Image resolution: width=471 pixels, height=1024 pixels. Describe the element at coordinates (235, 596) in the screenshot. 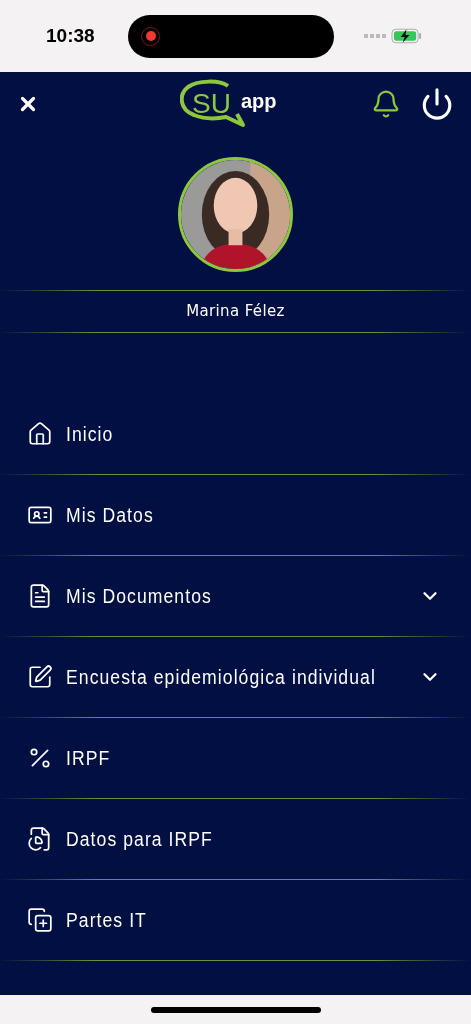

I see `menu-item: Mis Documentos` at that location.